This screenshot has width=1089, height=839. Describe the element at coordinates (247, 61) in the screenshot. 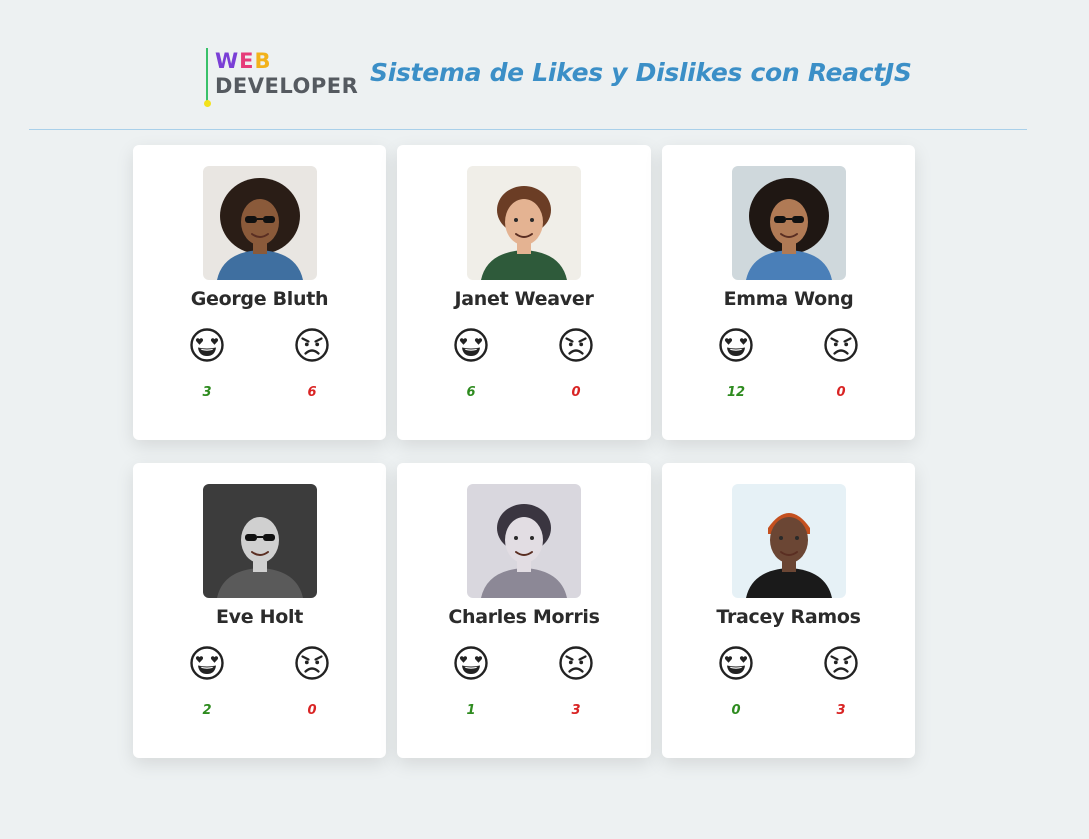

I see `logo-letter-e: E` at that location.